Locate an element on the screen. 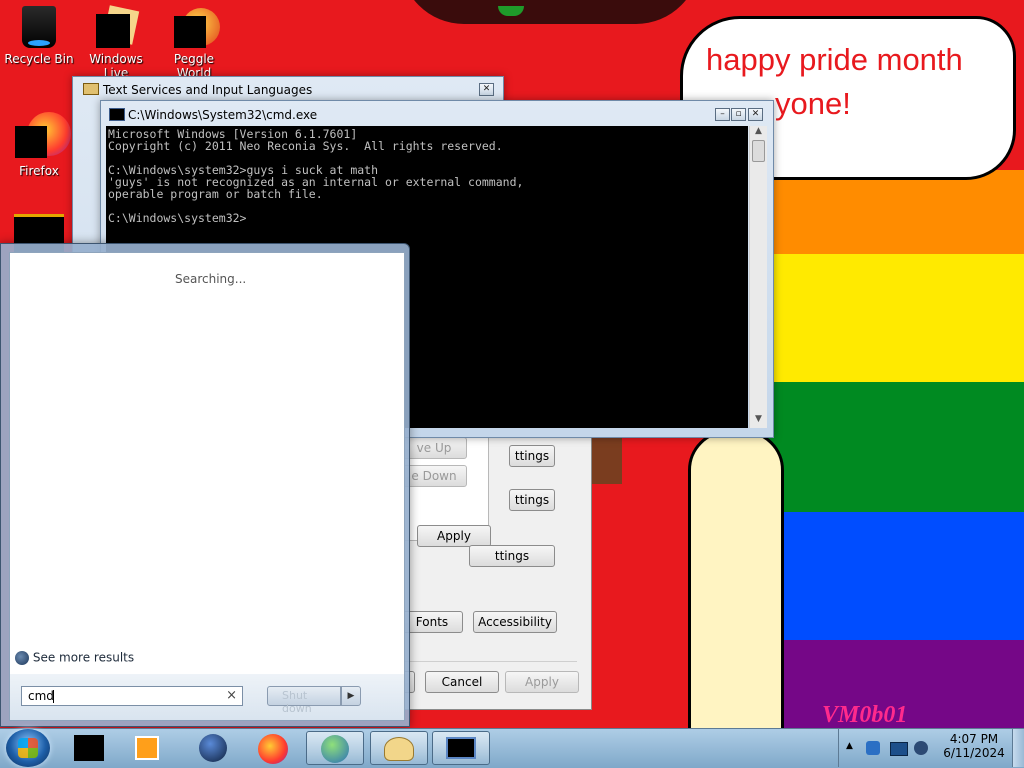 This screenshot has width=1024, height=768. accessibility-button: Accessibility is located at coordinates (515, 622).